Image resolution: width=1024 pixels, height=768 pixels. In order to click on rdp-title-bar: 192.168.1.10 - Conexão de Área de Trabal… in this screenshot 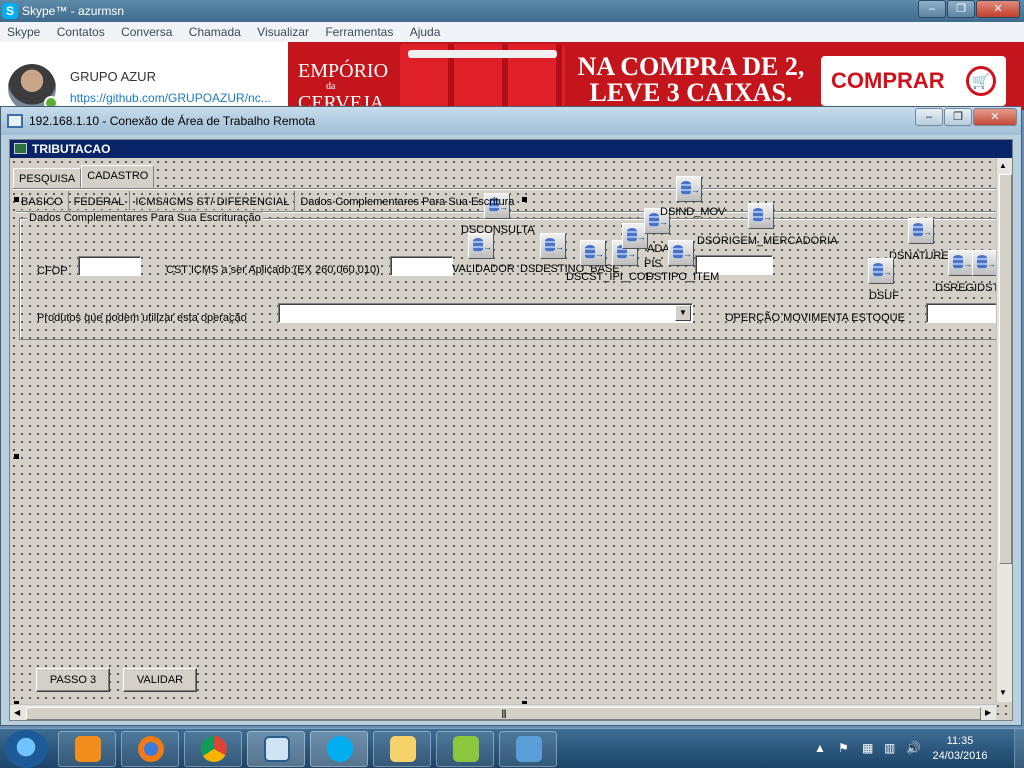, I will do `click(511, 121)`.